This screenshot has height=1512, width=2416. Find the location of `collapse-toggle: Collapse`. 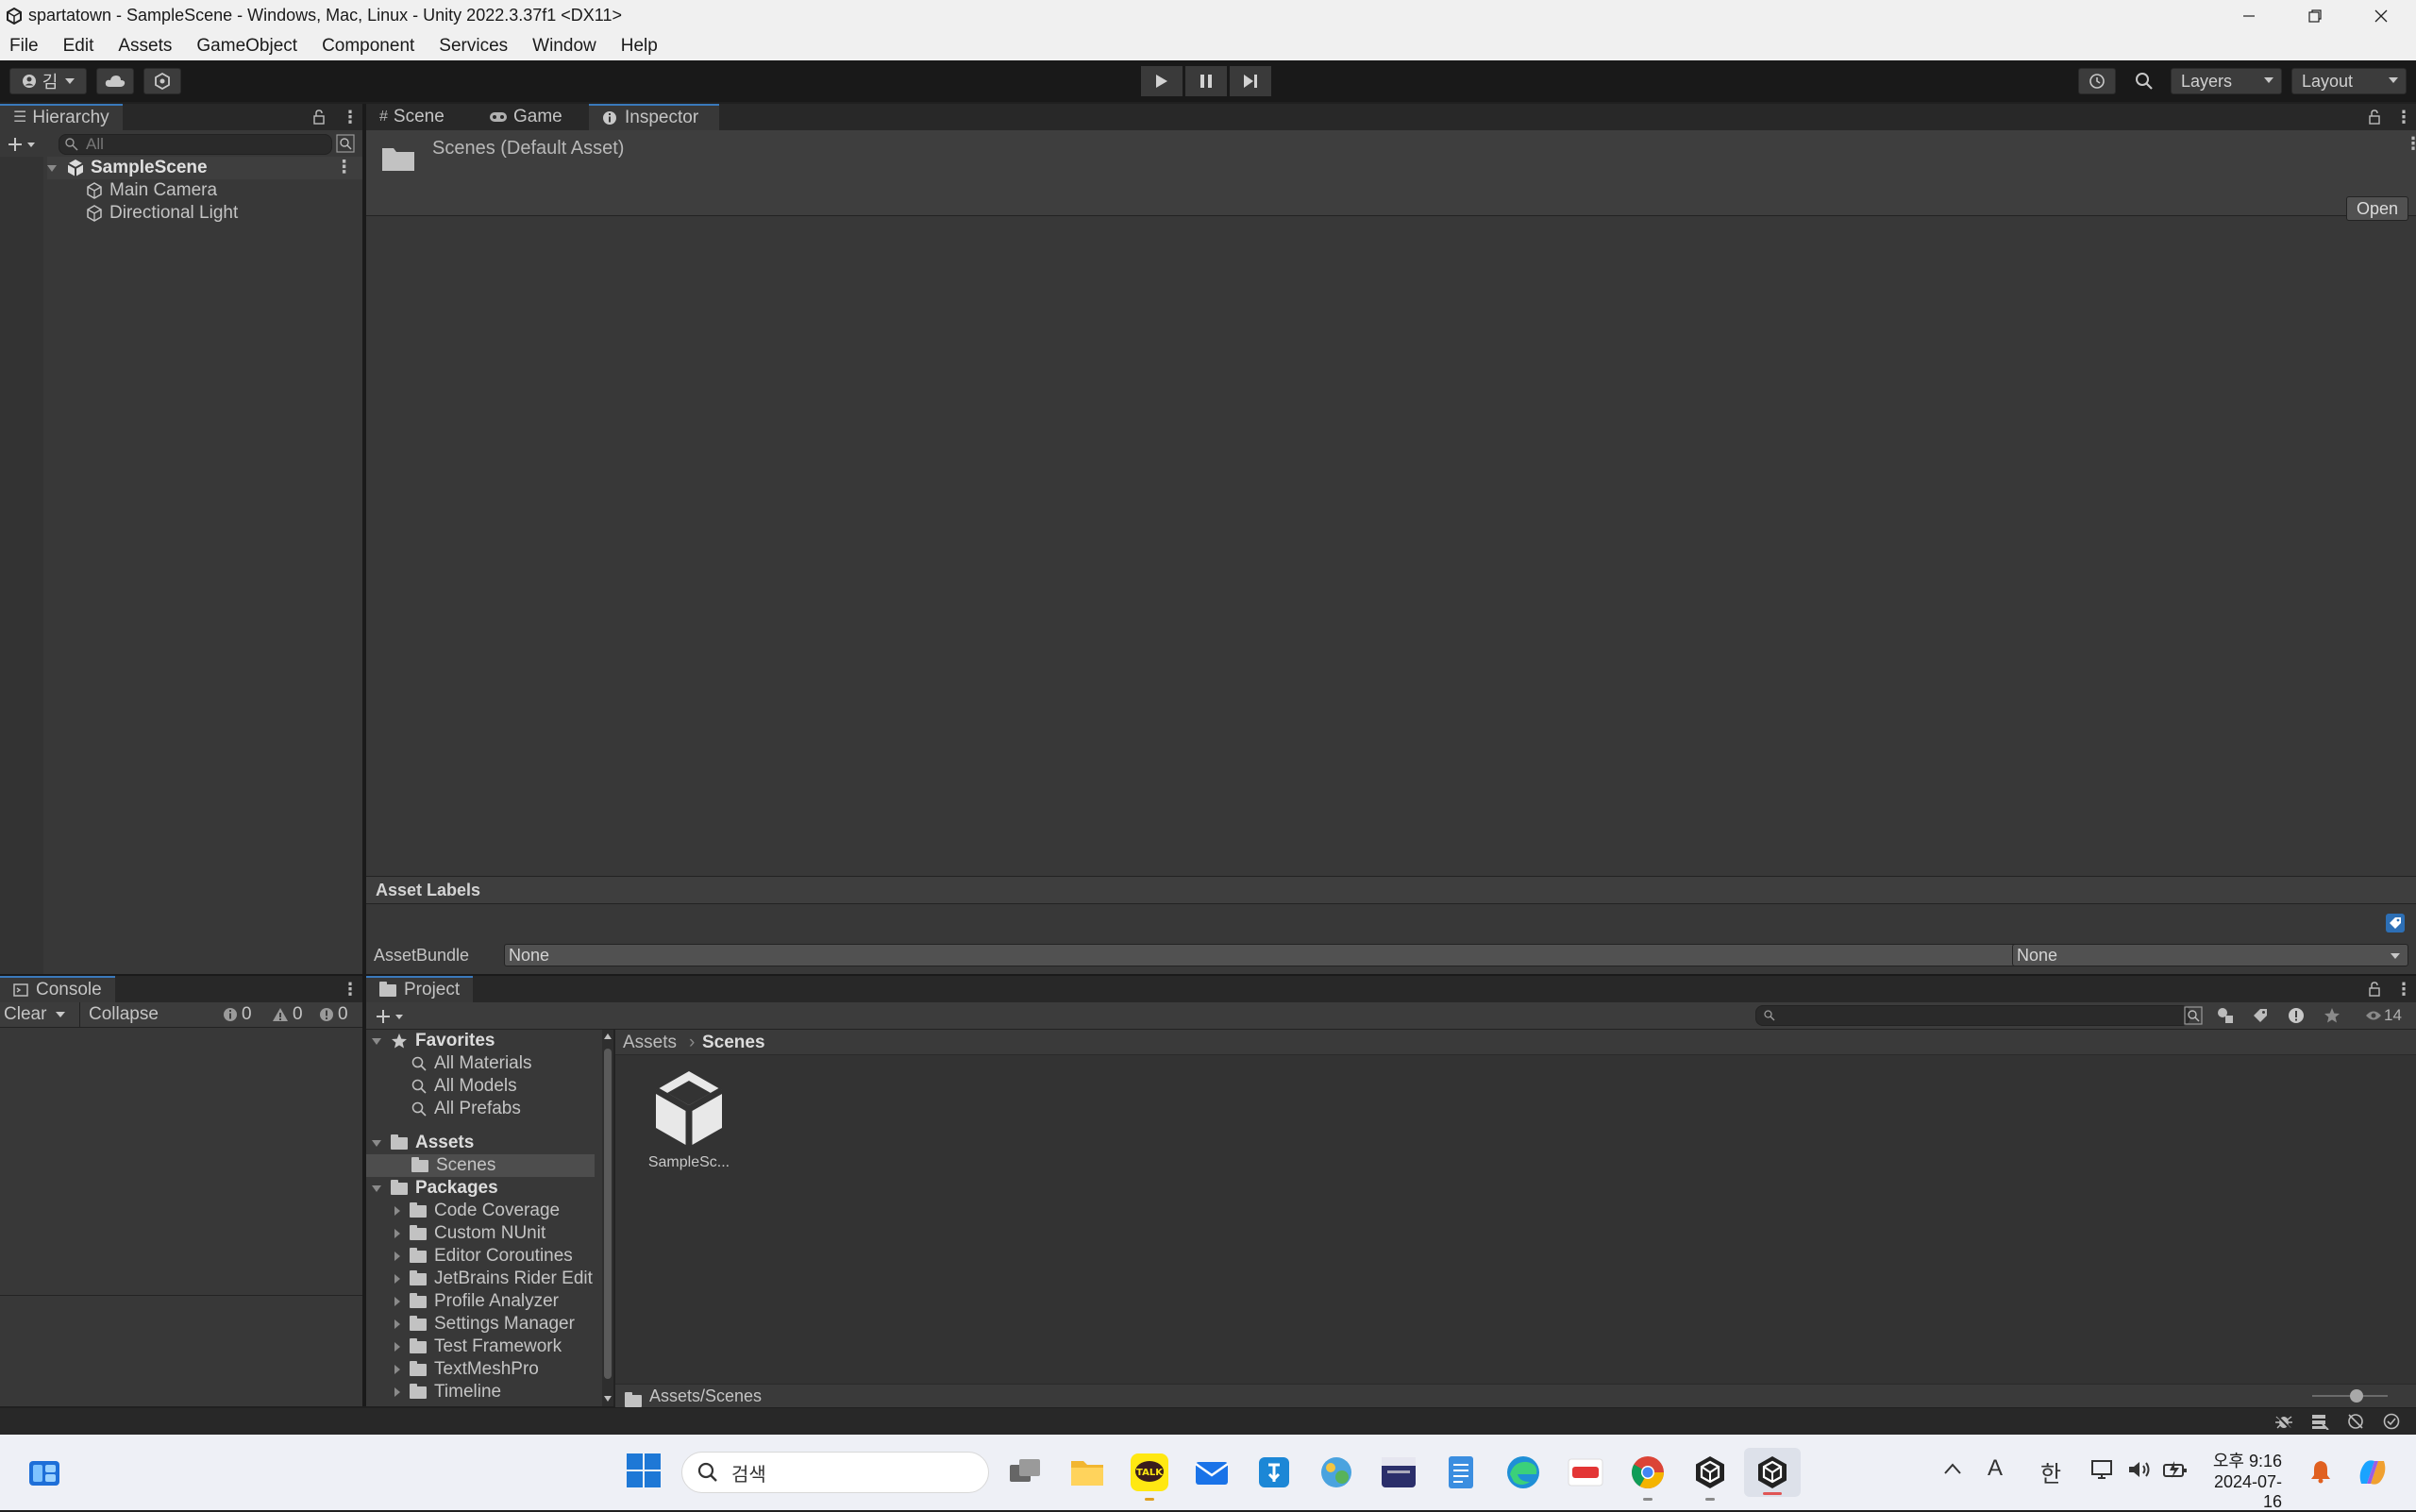

collapse-toggle: Collapse is located at coordinates (124, 1014).